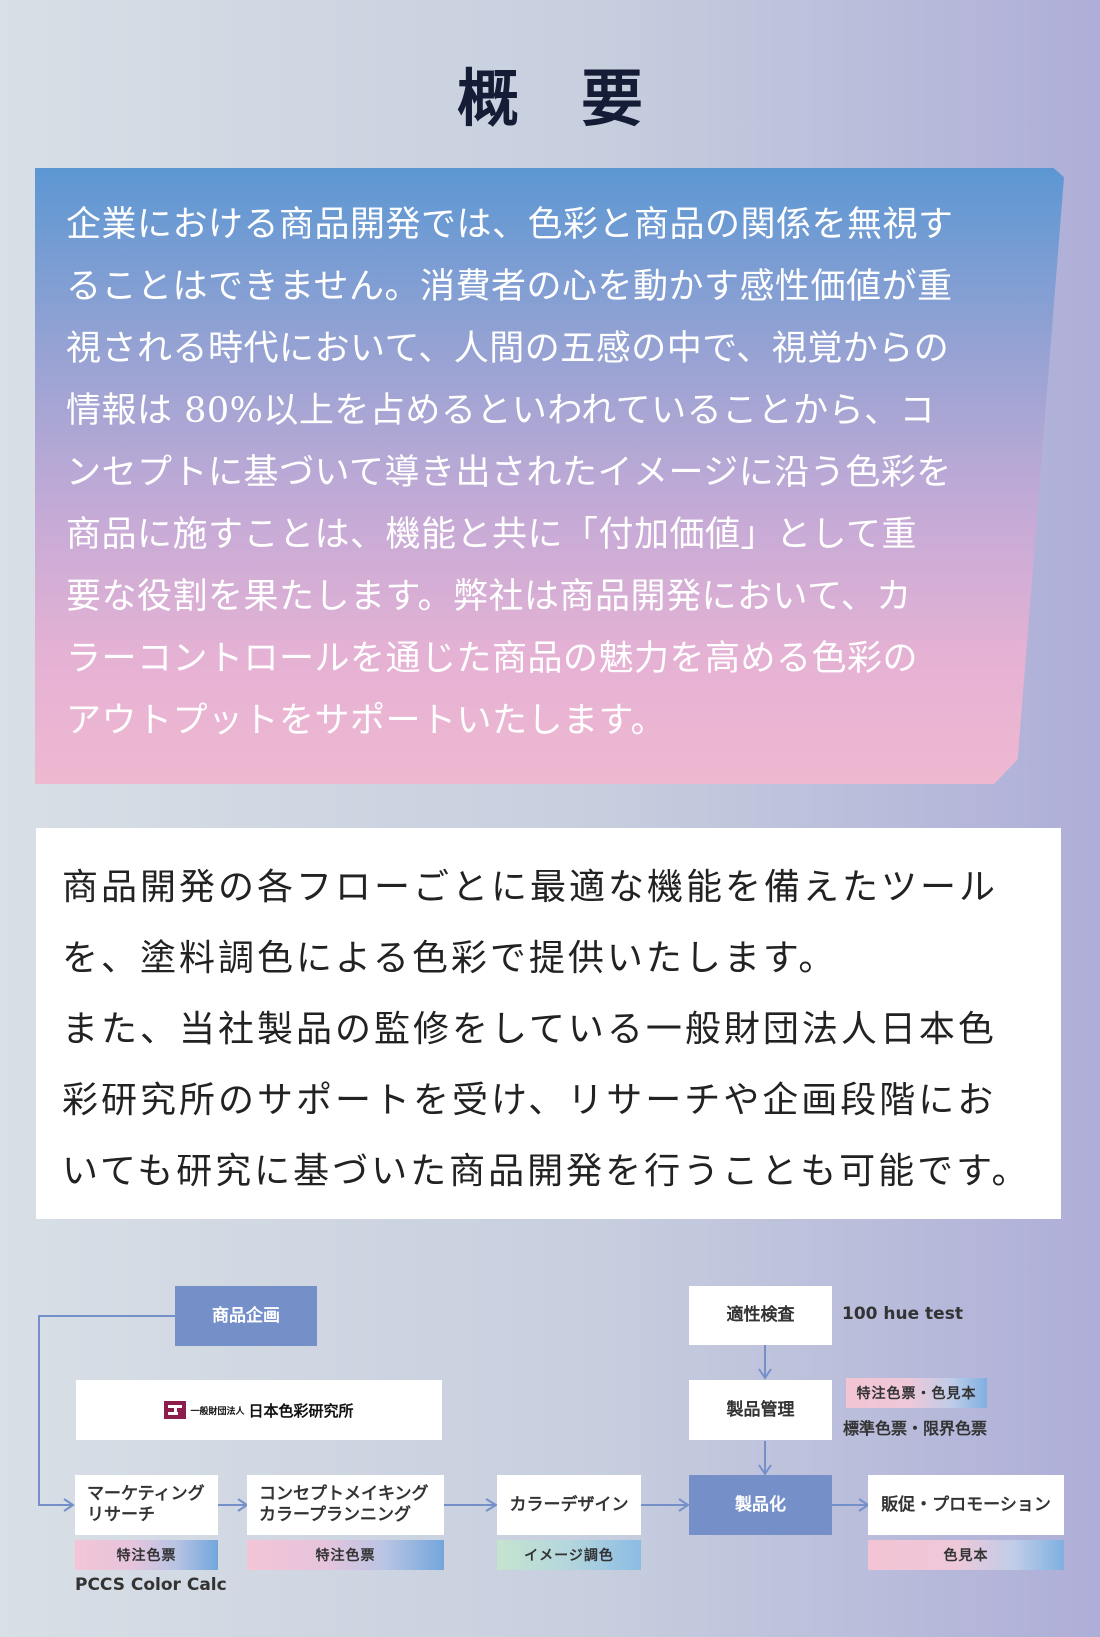 This screenshot has width=1100, height=1637. What do you see at coordinates (217, 1411) in the screenshot?
I see `institute-logo-small-text: 一般財団法人` at bounding box center [217, 1411].